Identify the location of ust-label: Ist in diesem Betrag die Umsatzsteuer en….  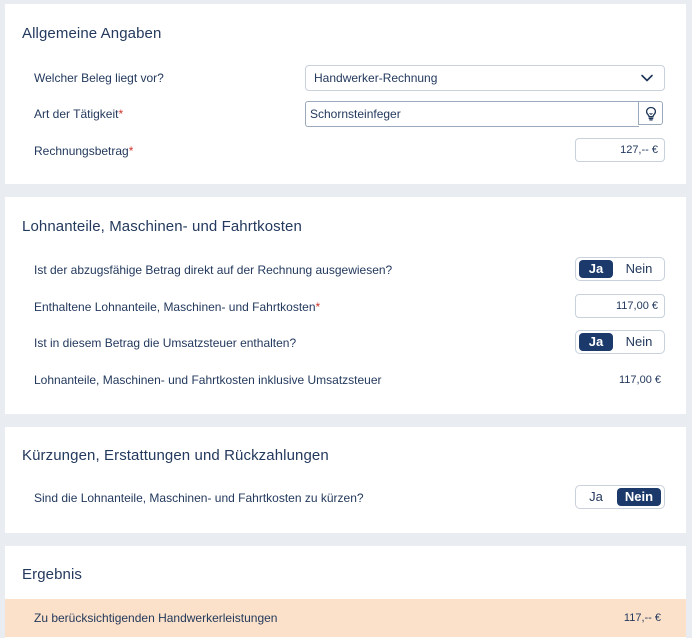
(165, 343).